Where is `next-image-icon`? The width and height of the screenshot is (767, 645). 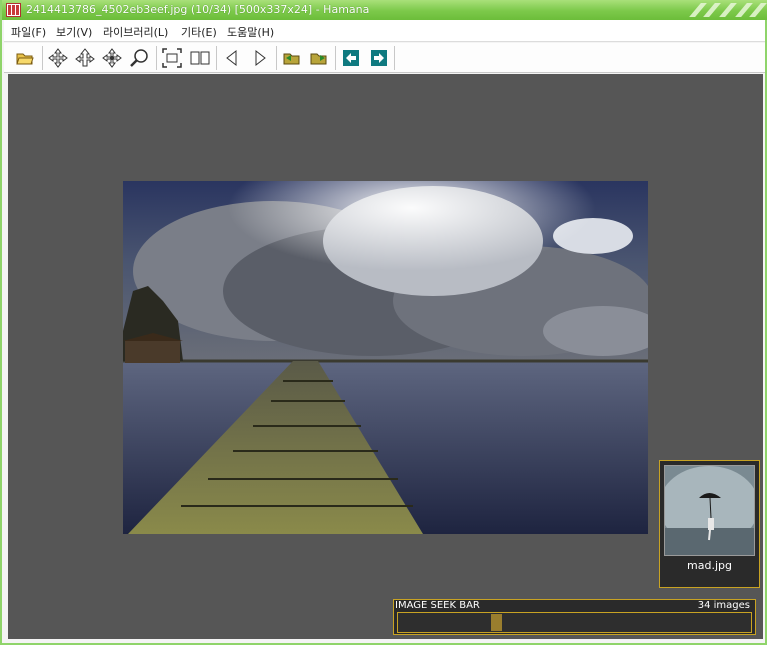 next-image-icon is located at coordinates (379, 58).